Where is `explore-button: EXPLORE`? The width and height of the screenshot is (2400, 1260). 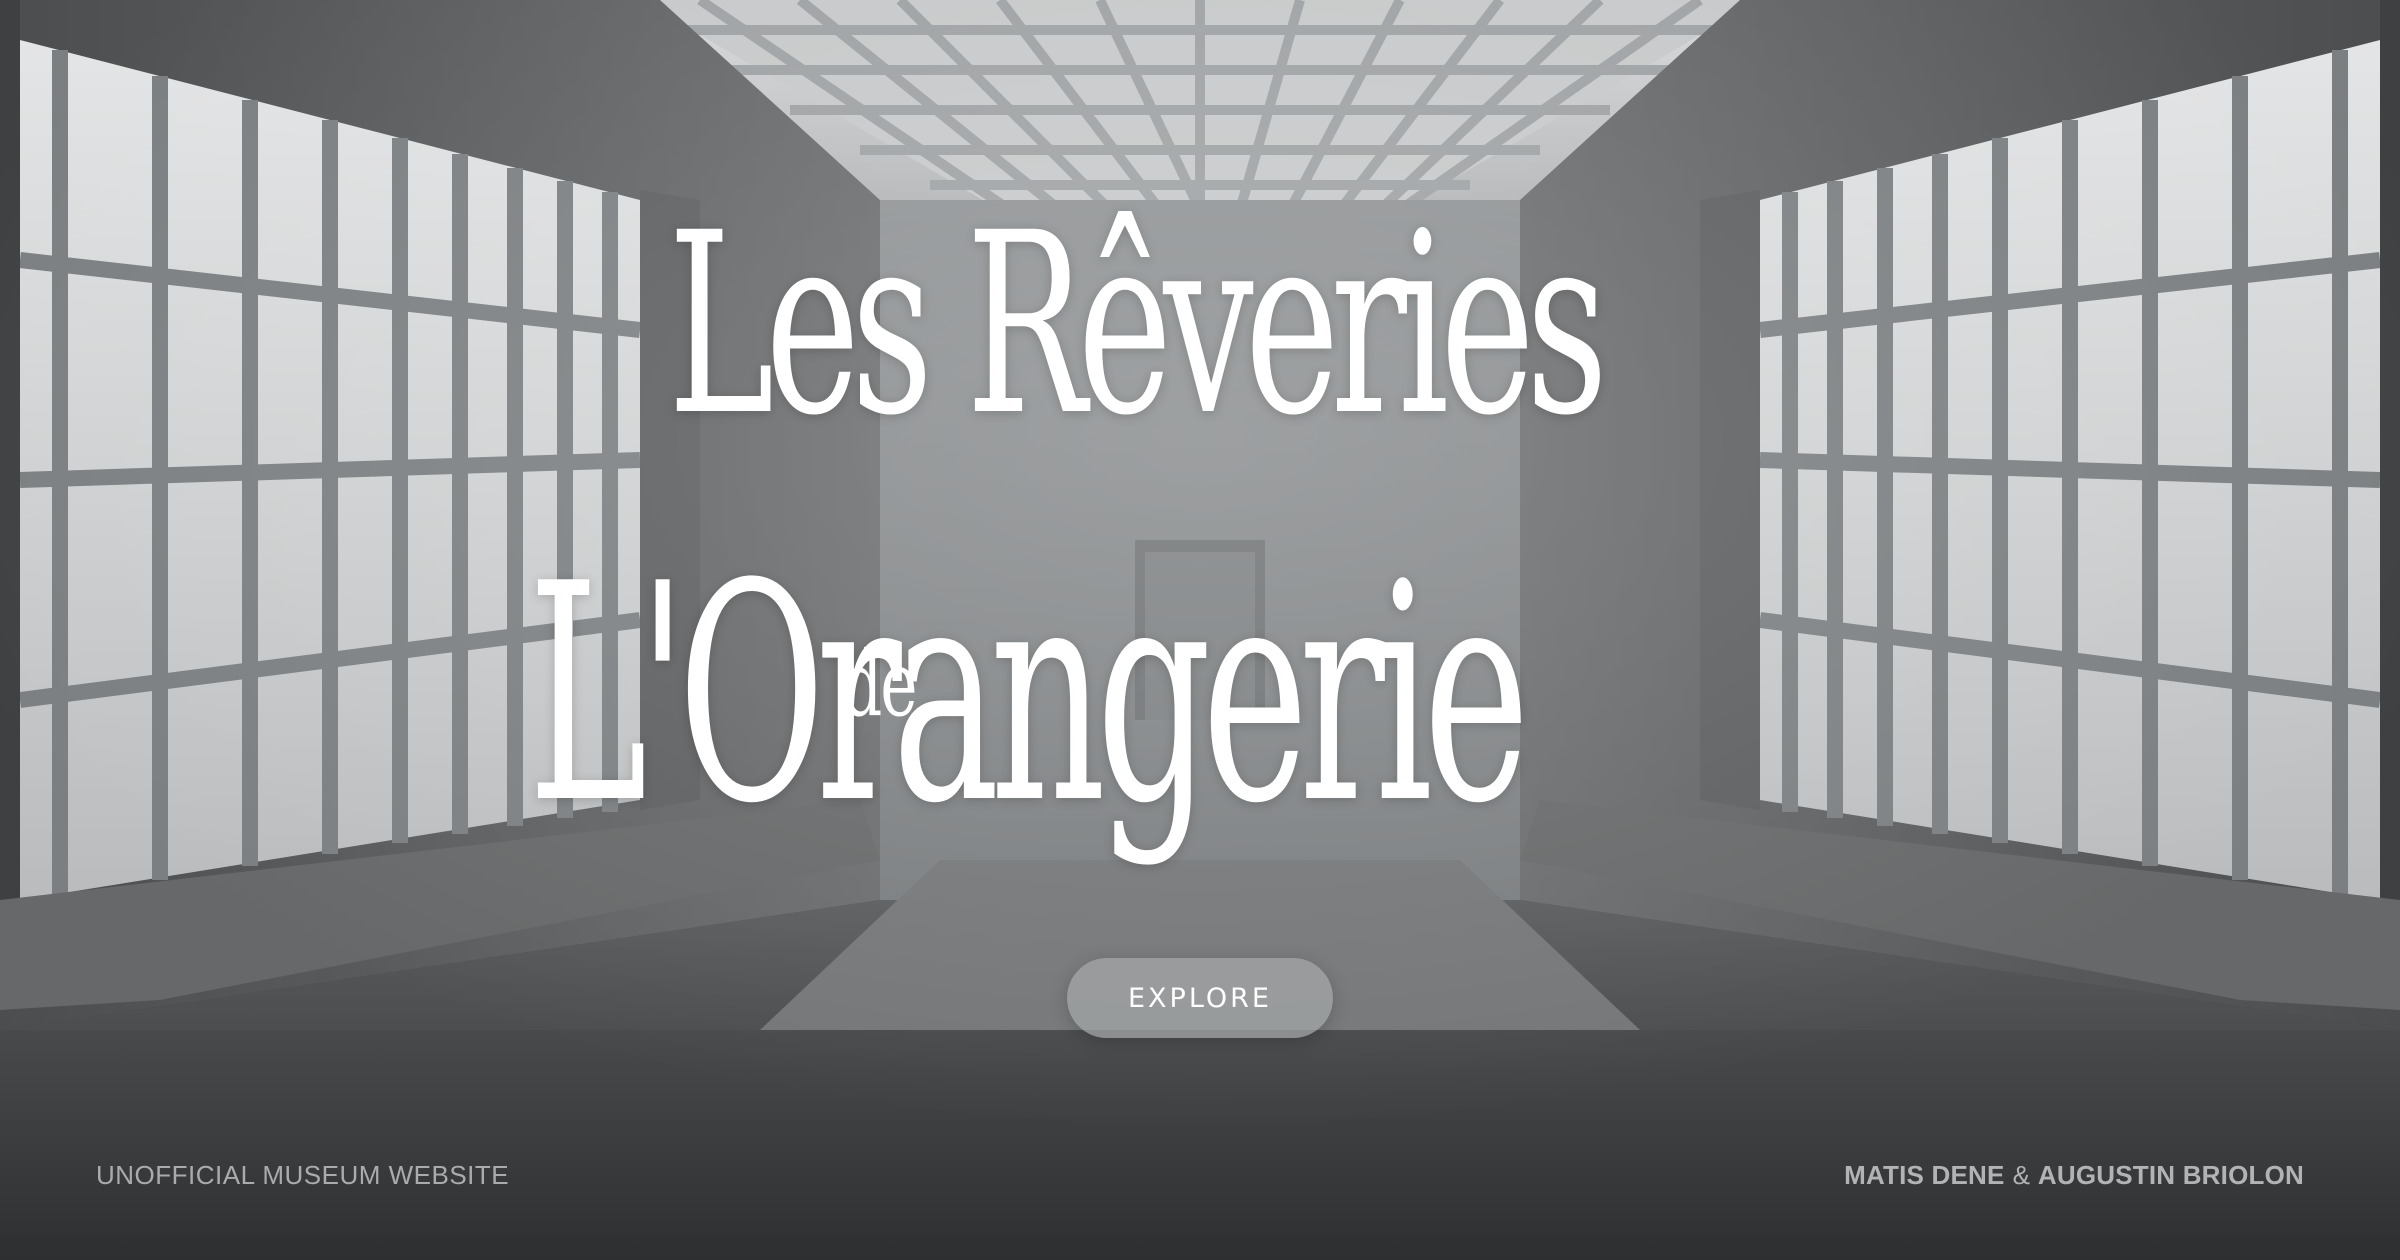 explore-button: EXPLORE is located at coordinates (1200, 998).